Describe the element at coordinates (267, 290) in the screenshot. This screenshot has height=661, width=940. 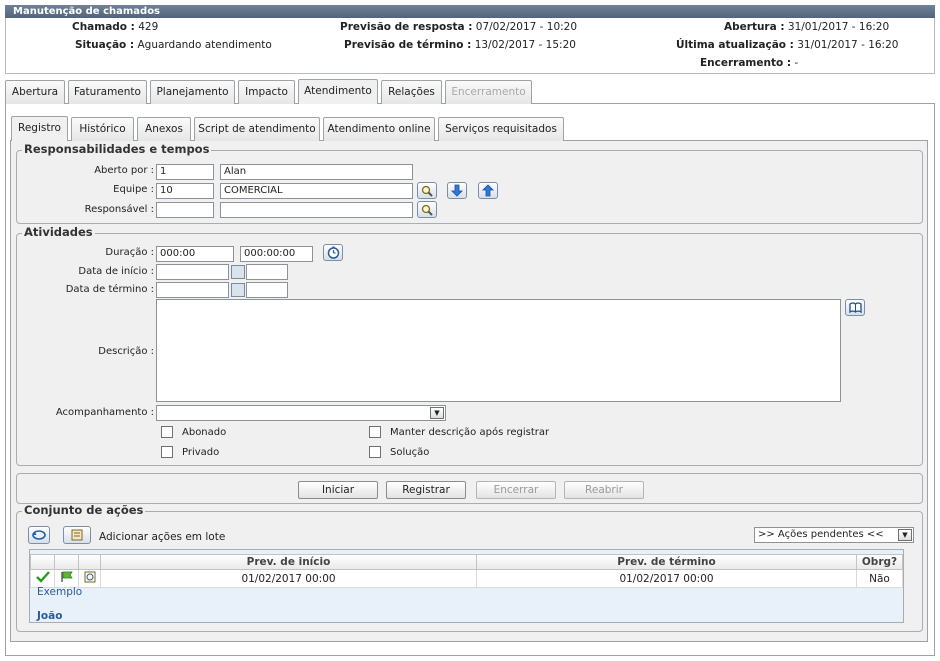
I see `data-termino-time-input` at that location.